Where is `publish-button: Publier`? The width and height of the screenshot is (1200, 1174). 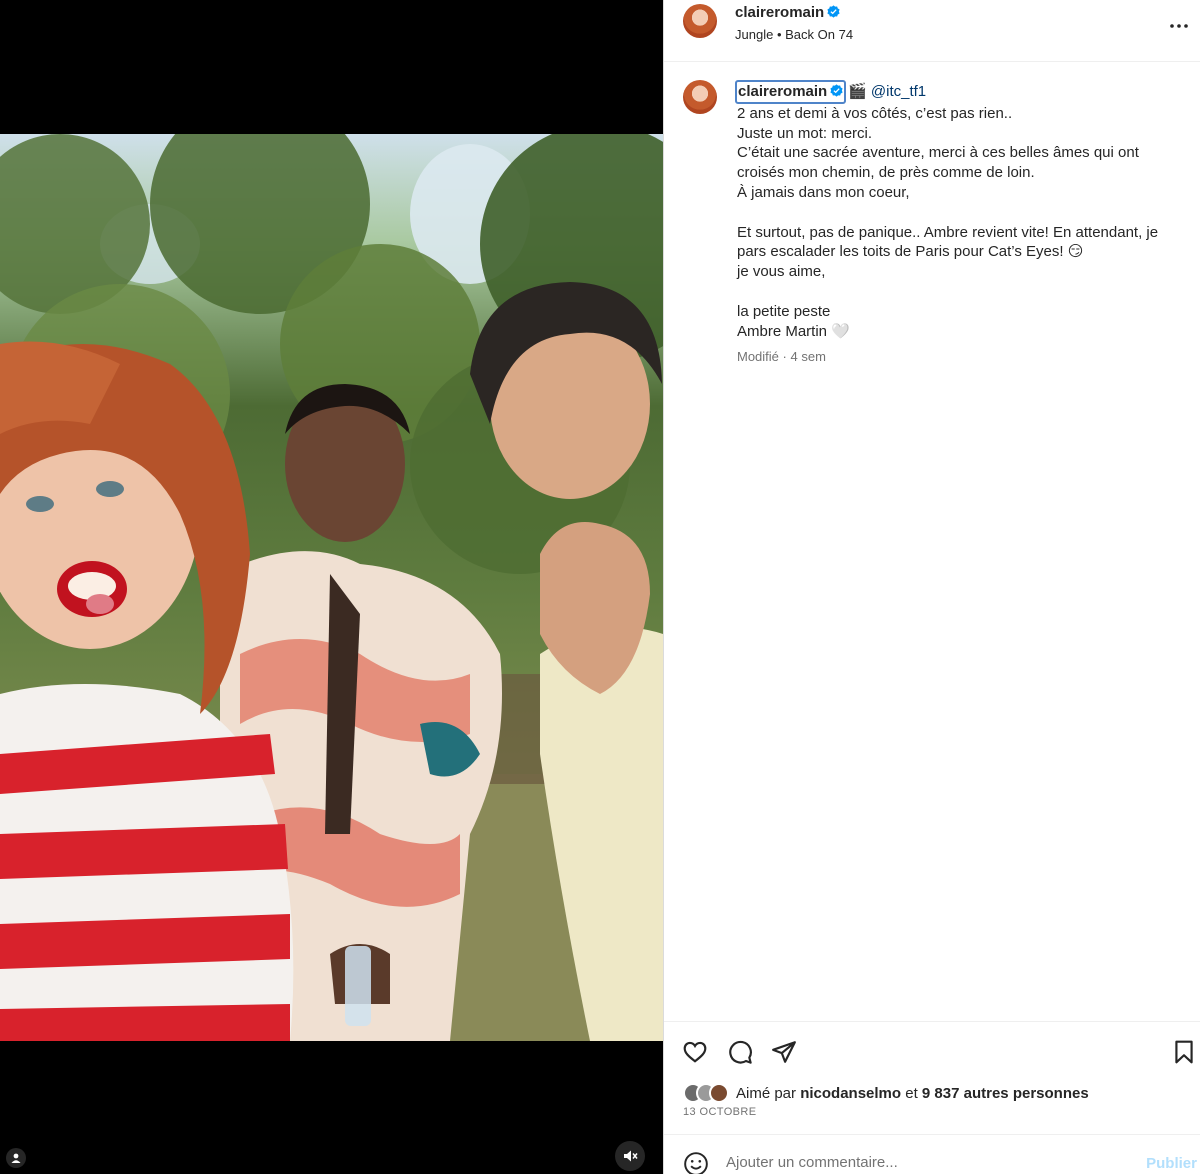
publish-button: Publier is located at coordinates (1171, 1163).